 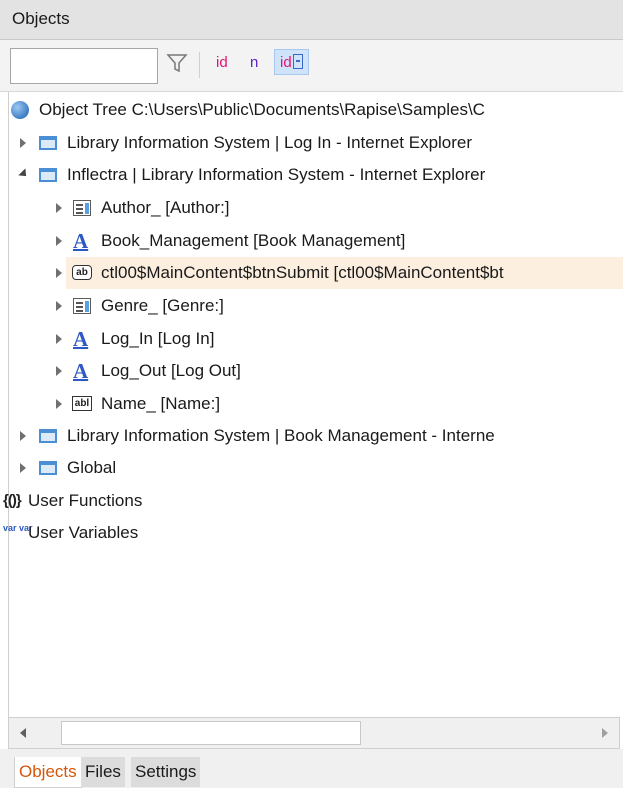 I want to click on horizontal-scrollbar, so click(x=314, y=733).